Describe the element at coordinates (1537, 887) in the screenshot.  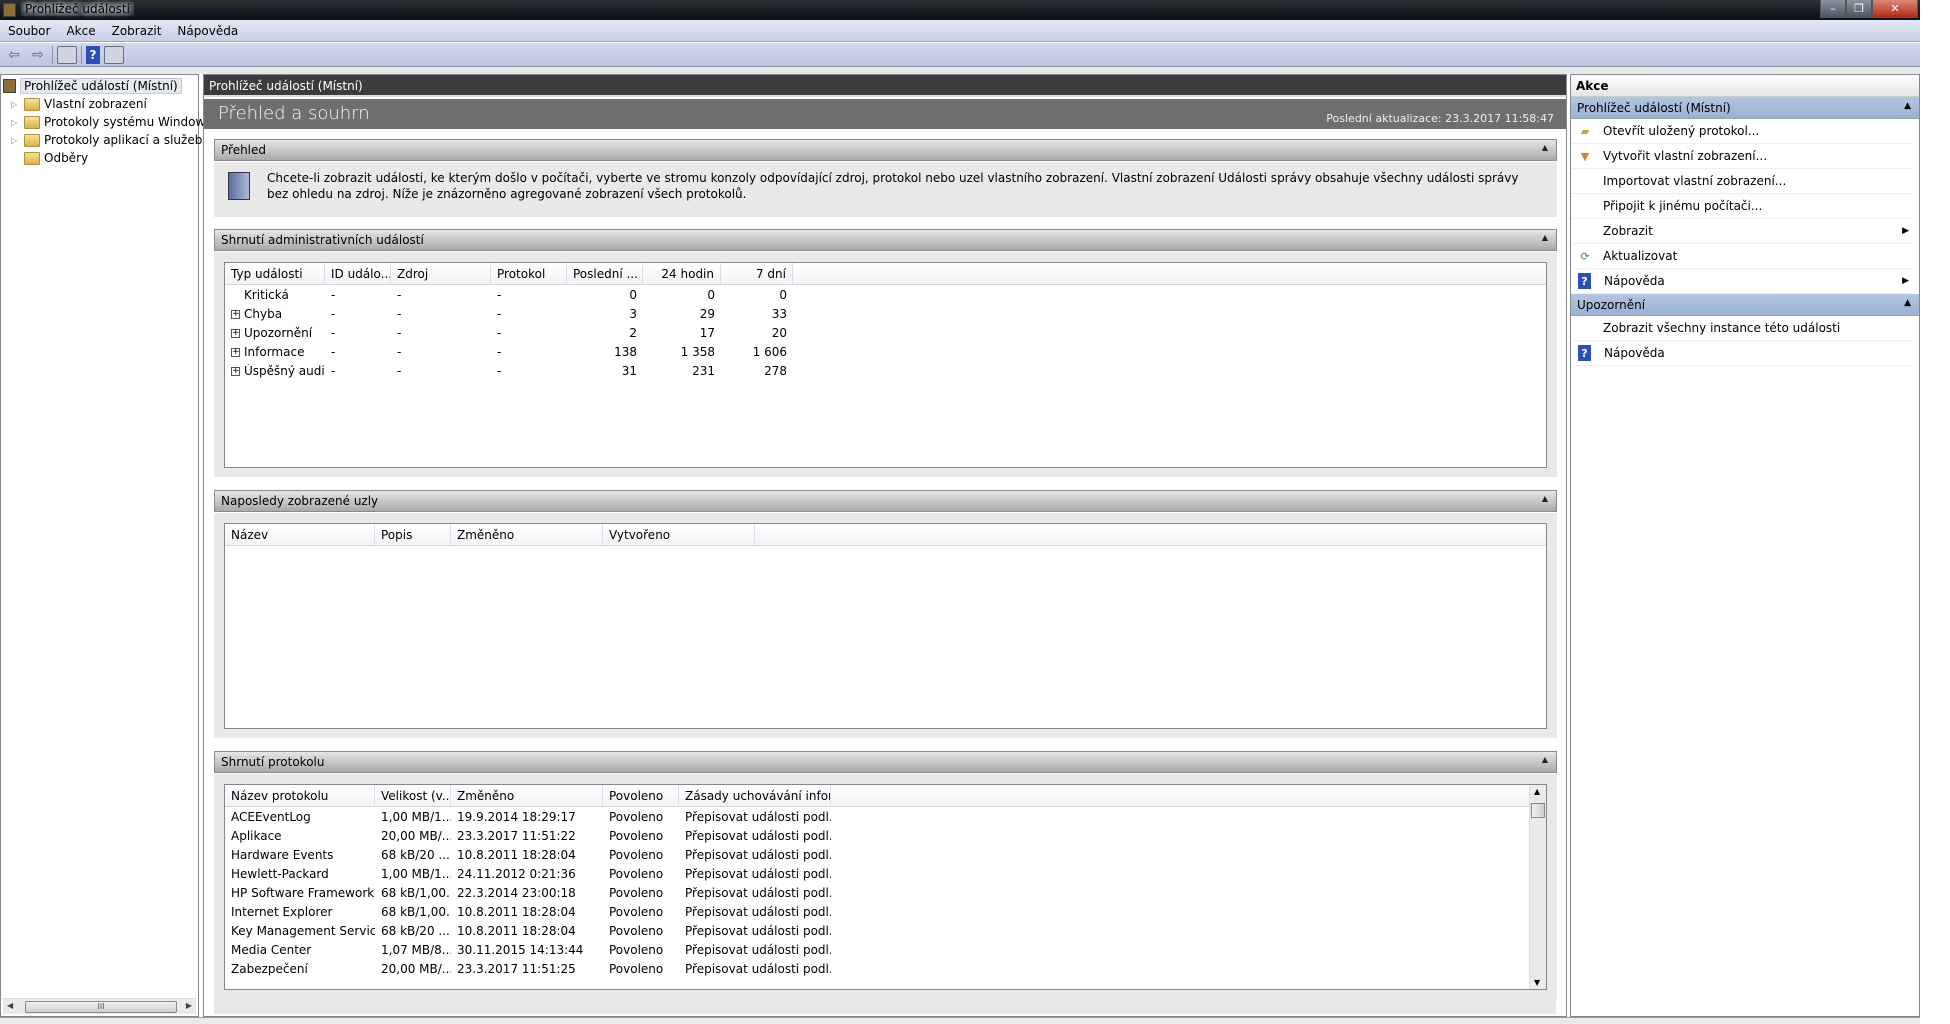
I see `vertical-scrollbar: ▲ ▼` at that location.